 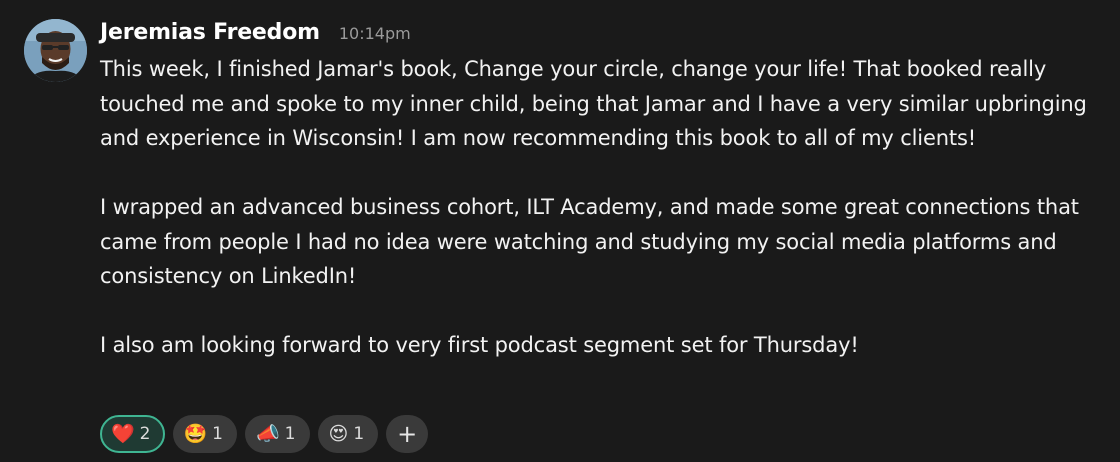 I want to click on reaction-megaphone: 📣 1, so click(x=277, y=434).